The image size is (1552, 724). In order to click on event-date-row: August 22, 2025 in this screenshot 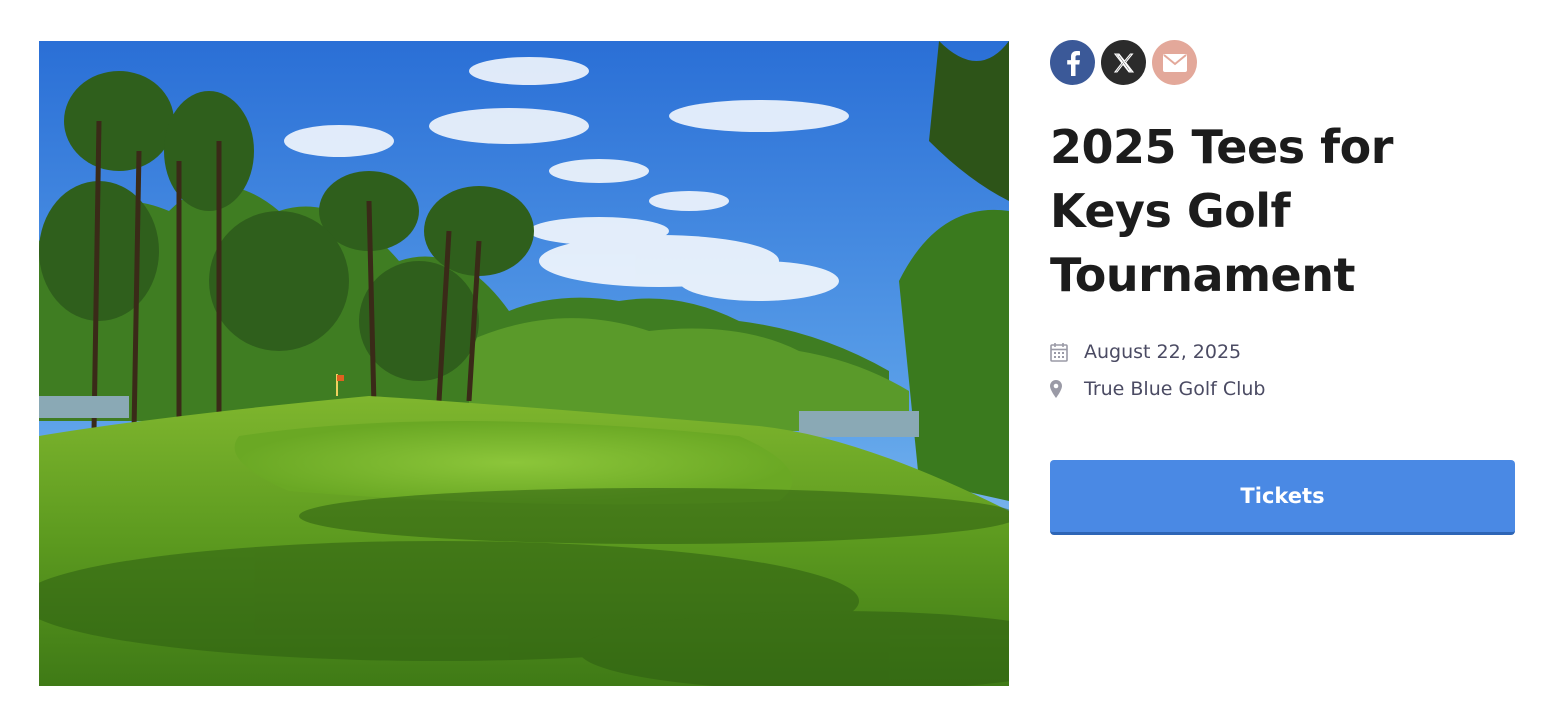, I will do `click(1282, 351)`.